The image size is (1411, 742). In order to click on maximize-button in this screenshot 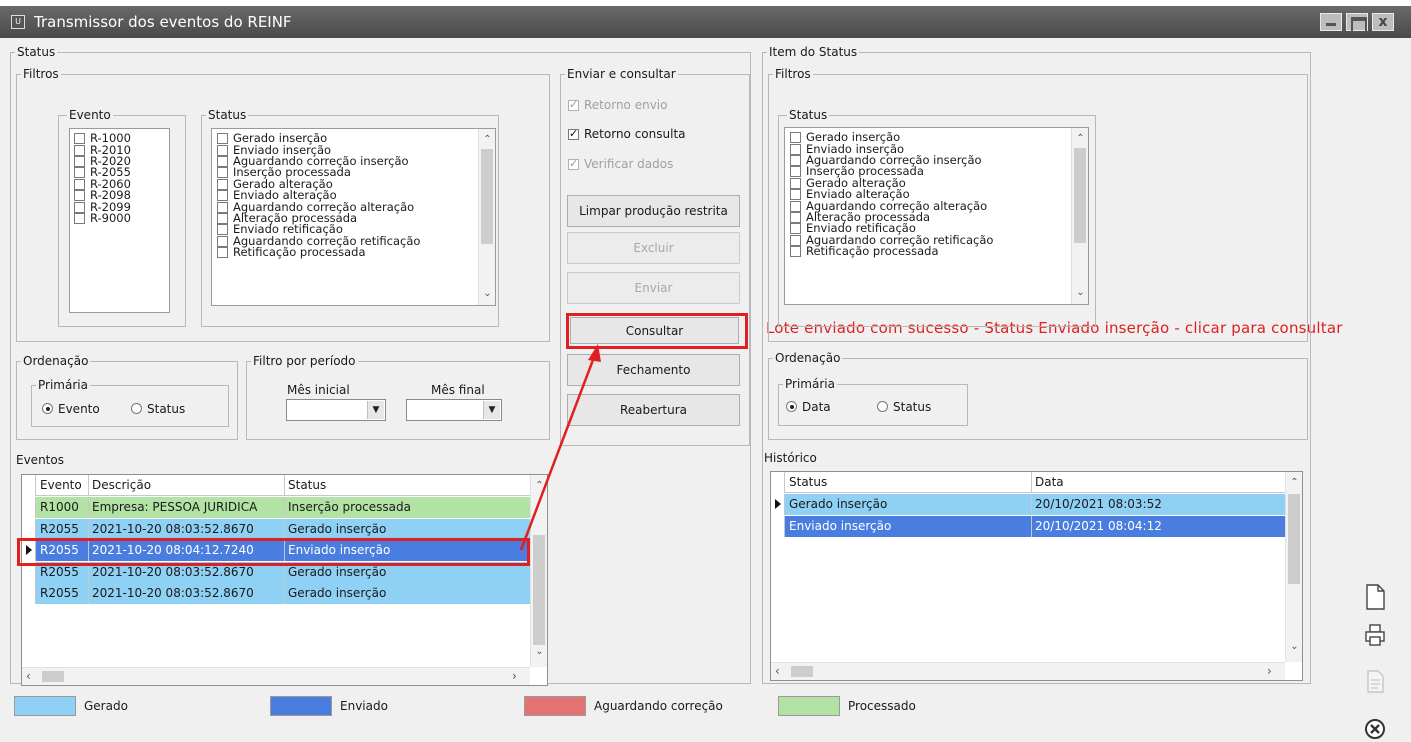, I will do `click(1357, 23)`.